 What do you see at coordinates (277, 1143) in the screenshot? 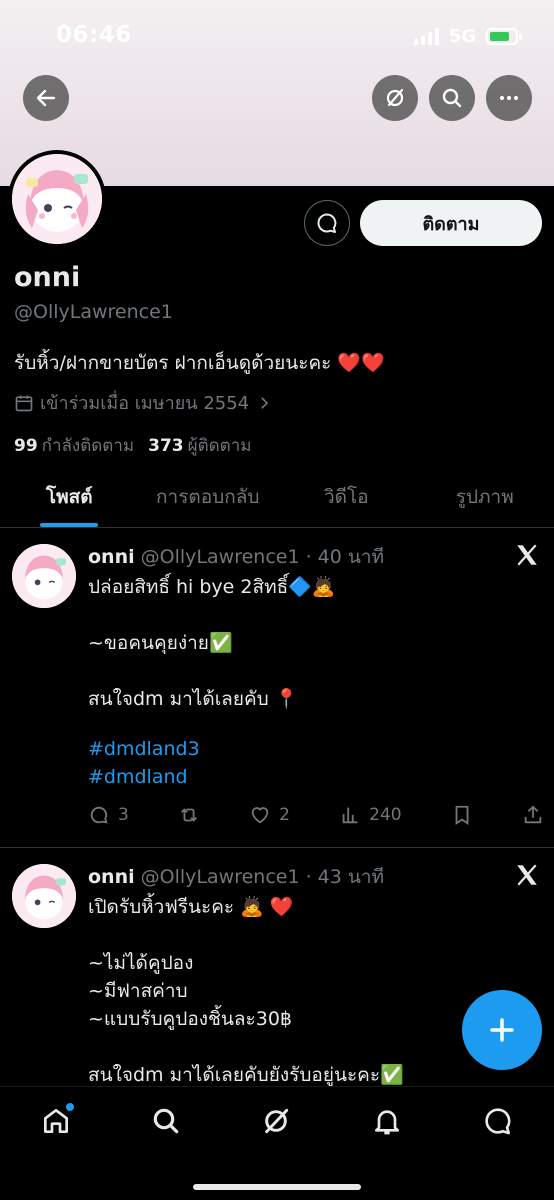
I see `bottom-navigation` at bounding box center [277, 1143].